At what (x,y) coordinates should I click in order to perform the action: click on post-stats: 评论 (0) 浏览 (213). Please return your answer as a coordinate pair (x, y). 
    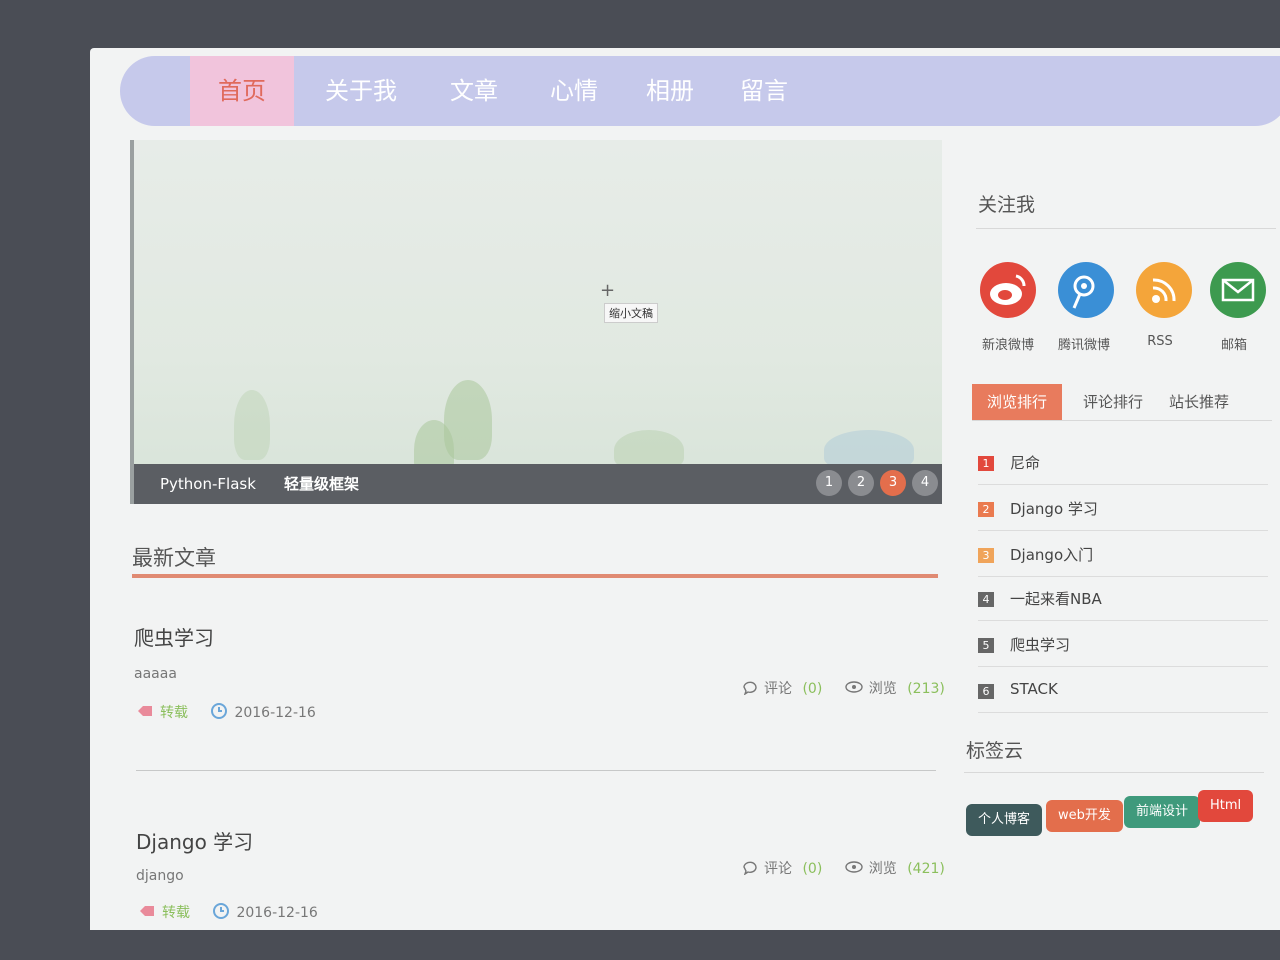
    Looking at the image, I should click on (843, 688).